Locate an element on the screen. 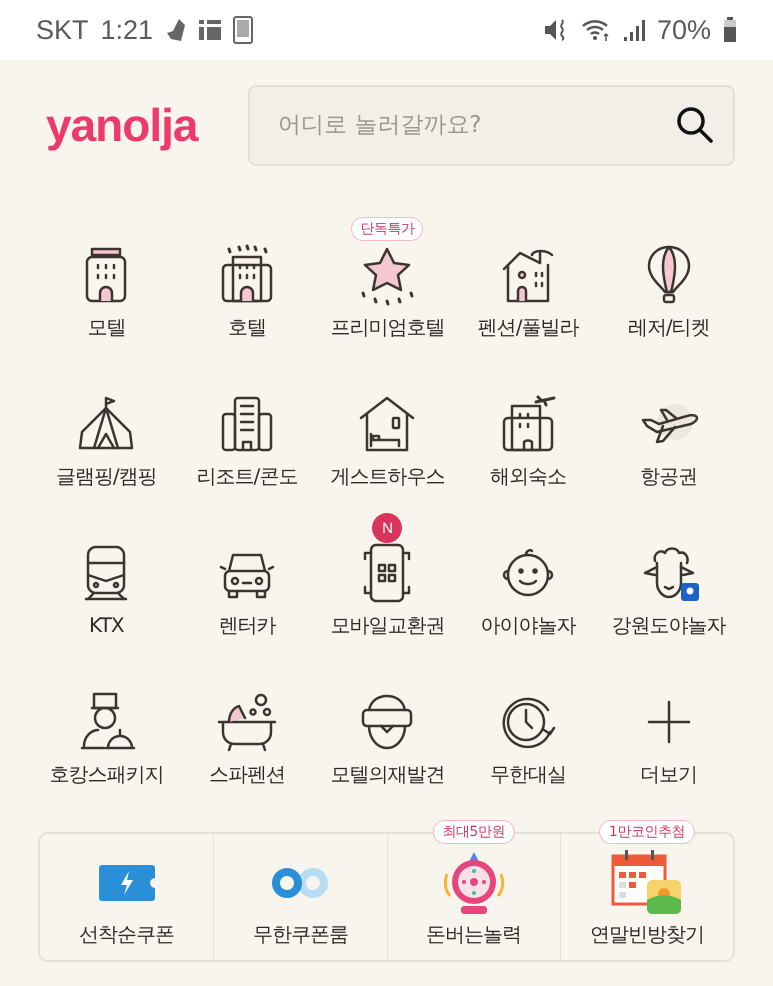 The width and height of the screenshot is (773, 986). category-label: 글램핑/캠핑 is located at coordinates (106, 476).